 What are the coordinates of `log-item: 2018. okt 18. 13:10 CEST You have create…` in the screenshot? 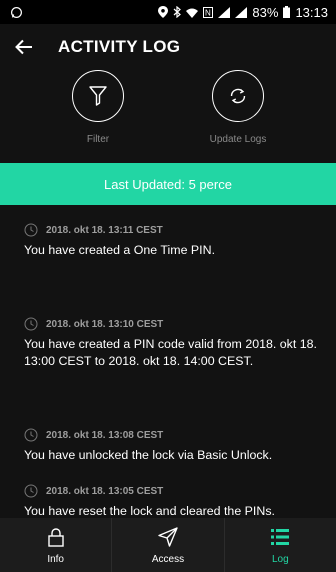 It's located at (175, 343).